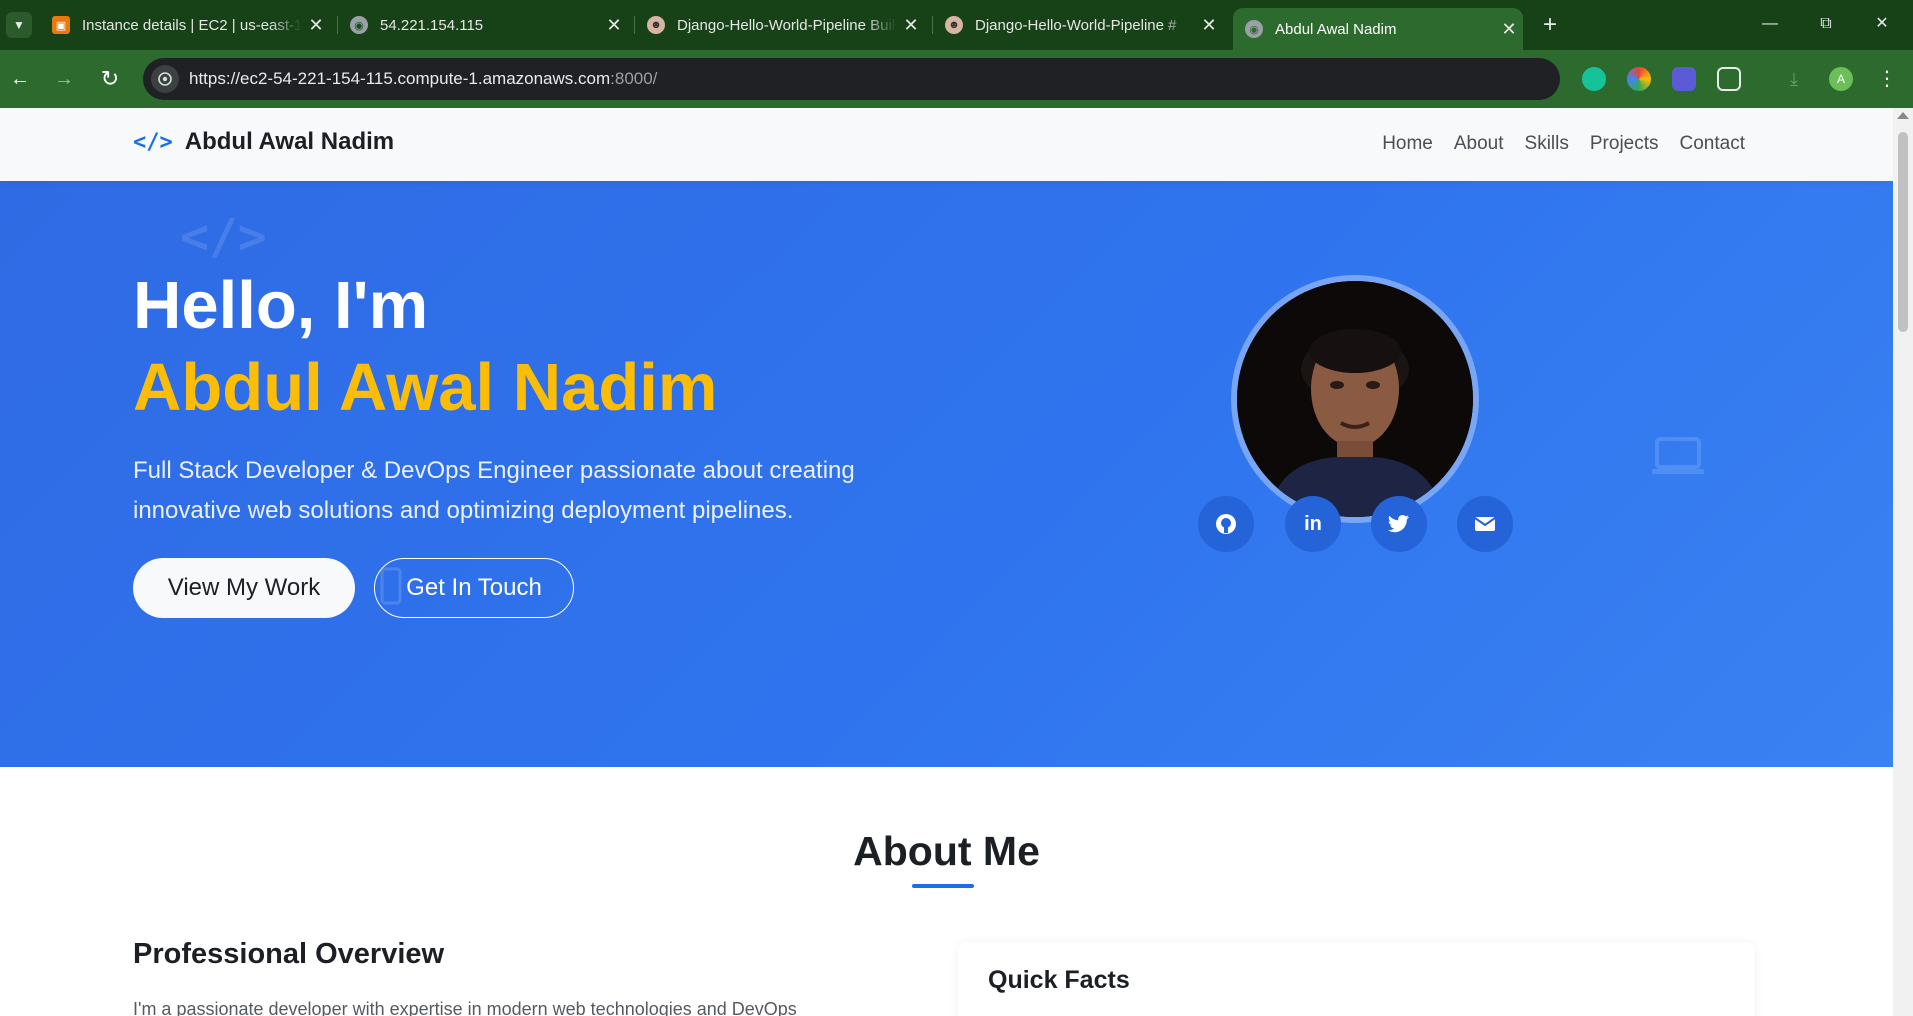 The width and height of the screenshot is (1913, 1016). Describe the element at coordinates (787, 25) in the screenshot. I see `tab-title: Django-Hello-World-Pipeline Build` at that location.